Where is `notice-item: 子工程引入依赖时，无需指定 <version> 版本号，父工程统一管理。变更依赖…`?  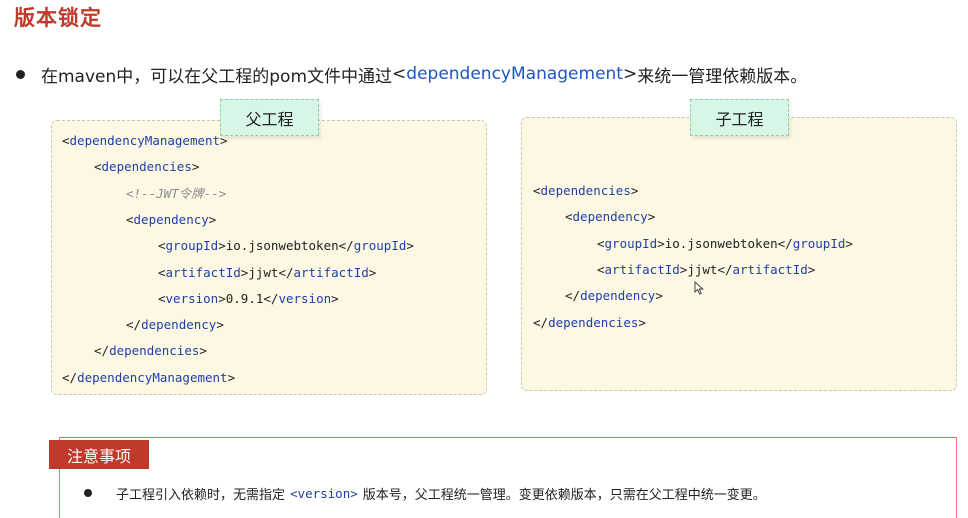
notice-item: 子工程引入依赖时，无需指定 <version> 版本号，父工程统一管理。变更依赖… is located at coordinates (425, 493).